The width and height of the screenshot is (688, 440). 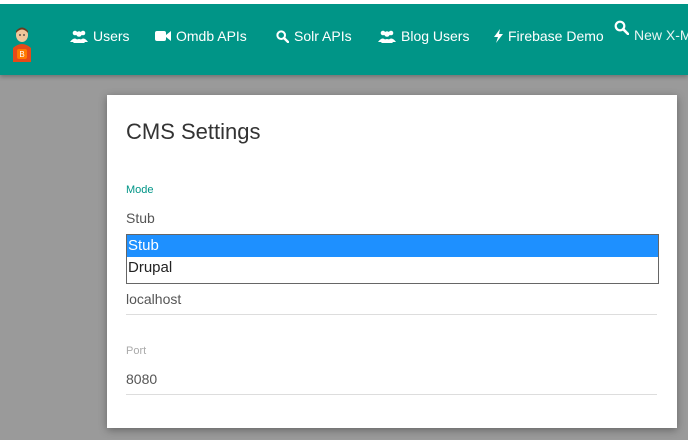 I want to click on nav-blog-users: Blog Users, so click(x=423, y=36).